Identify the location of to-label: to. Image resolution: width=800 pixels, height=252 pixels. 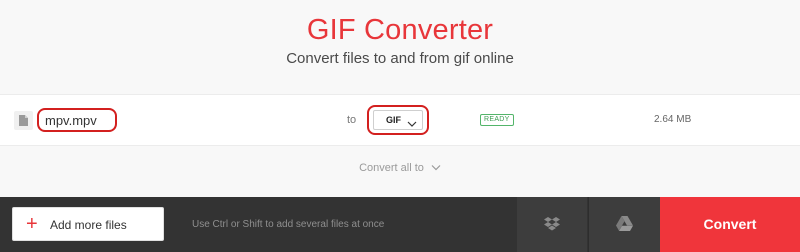
(352, 120).